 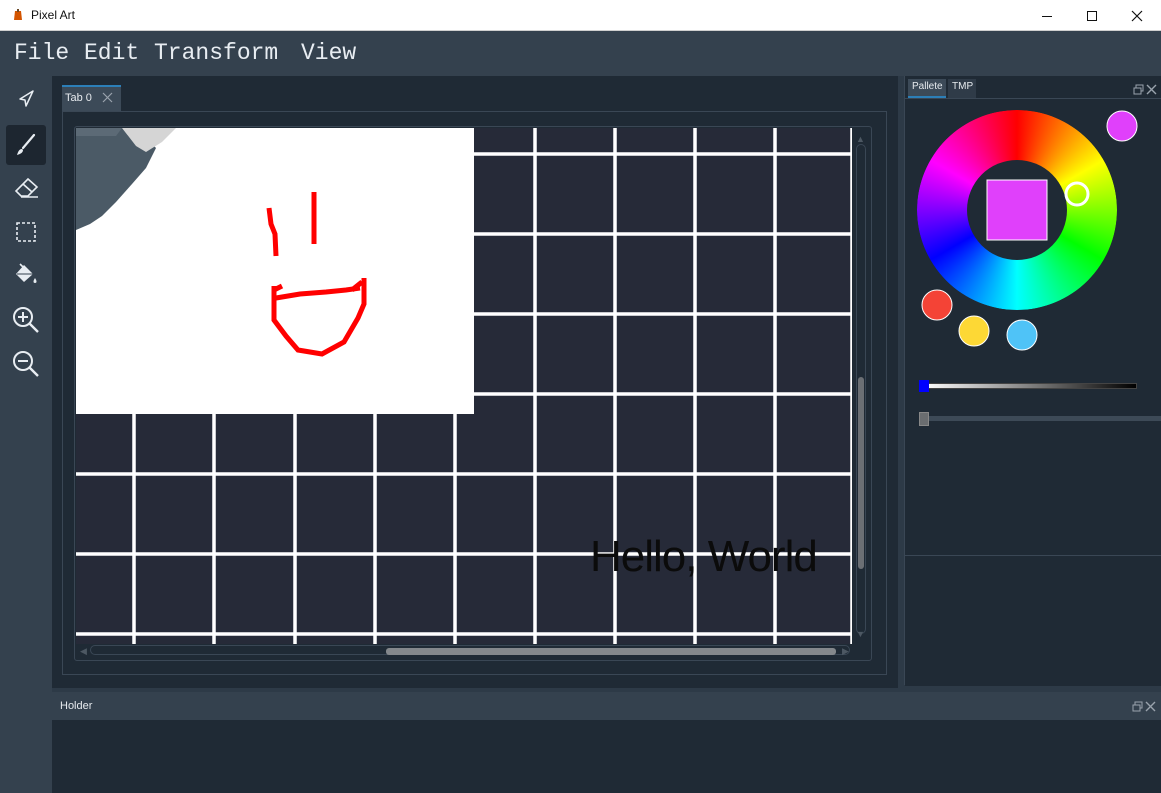 I want to click on scroll-right-arrow: ▶, so click(x=845, y=651).